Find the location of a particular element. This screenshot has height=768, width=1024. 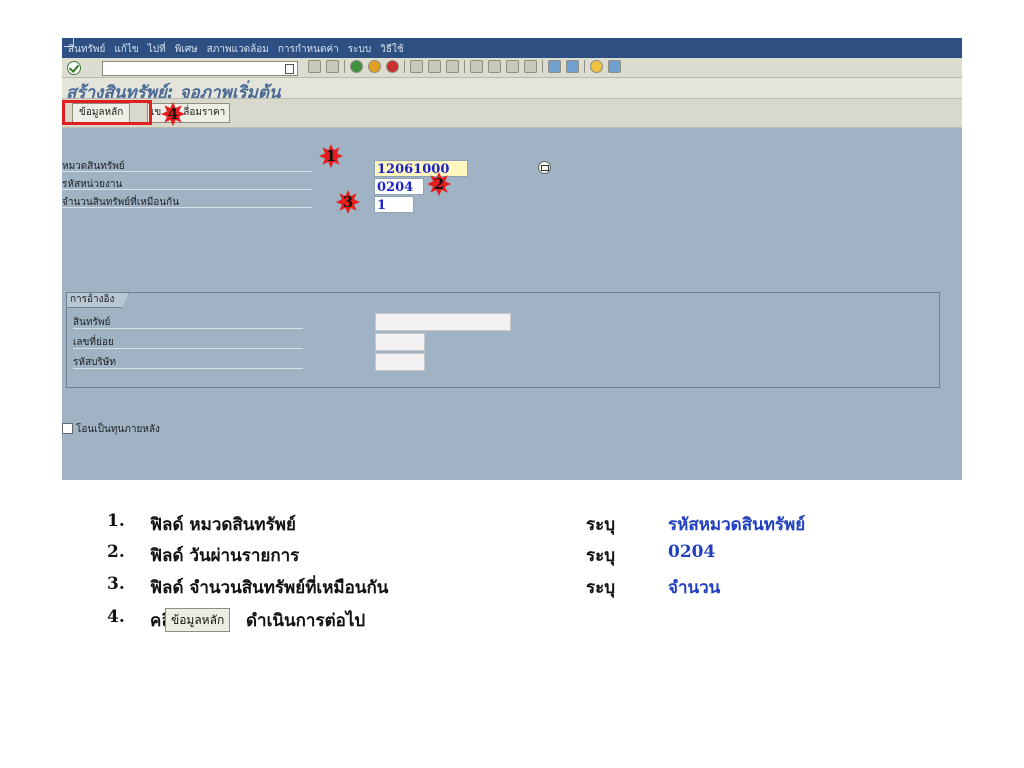

first-page-icon is located at coordinates (476, 66).